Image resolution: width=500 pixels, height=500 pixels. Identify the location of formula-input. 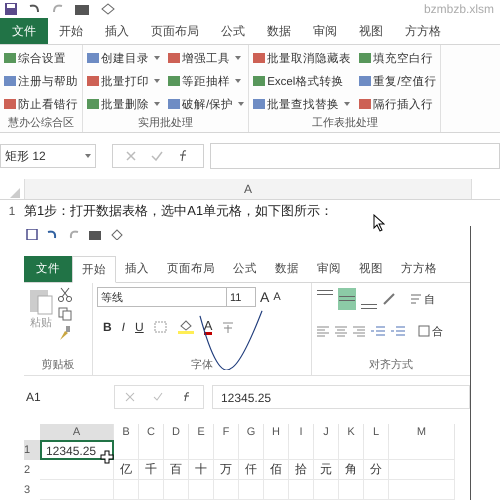
(355, 156).